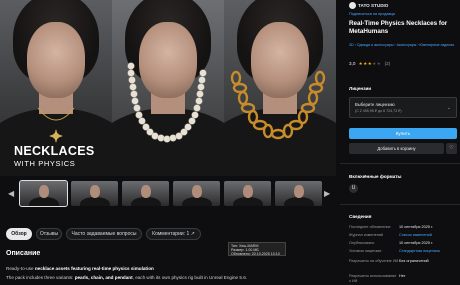 This screenshot has width=460, height=285. I want to click on gallery-title: NECKLACES, so click(54, 151).